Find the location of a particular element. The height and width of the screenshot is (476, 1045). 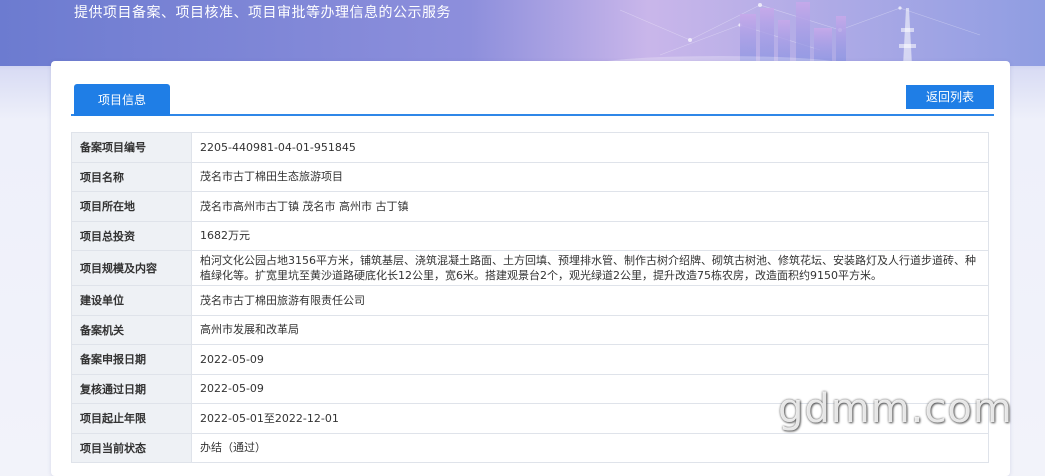

row-value: 茂名市高州市古丁镇 茂名市 高州市 古丁镇 is located at coordinates (590, 206).